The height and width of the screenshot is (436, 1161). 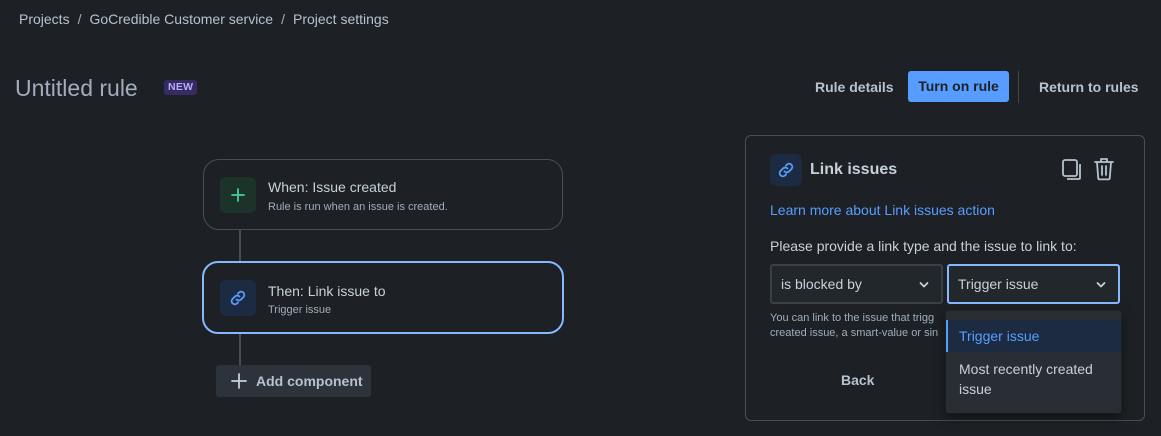 What do you see at coordinates (76, 88) in the screenshot?
I see `page-title: Untitled rule` at bounding box center [76, 88].